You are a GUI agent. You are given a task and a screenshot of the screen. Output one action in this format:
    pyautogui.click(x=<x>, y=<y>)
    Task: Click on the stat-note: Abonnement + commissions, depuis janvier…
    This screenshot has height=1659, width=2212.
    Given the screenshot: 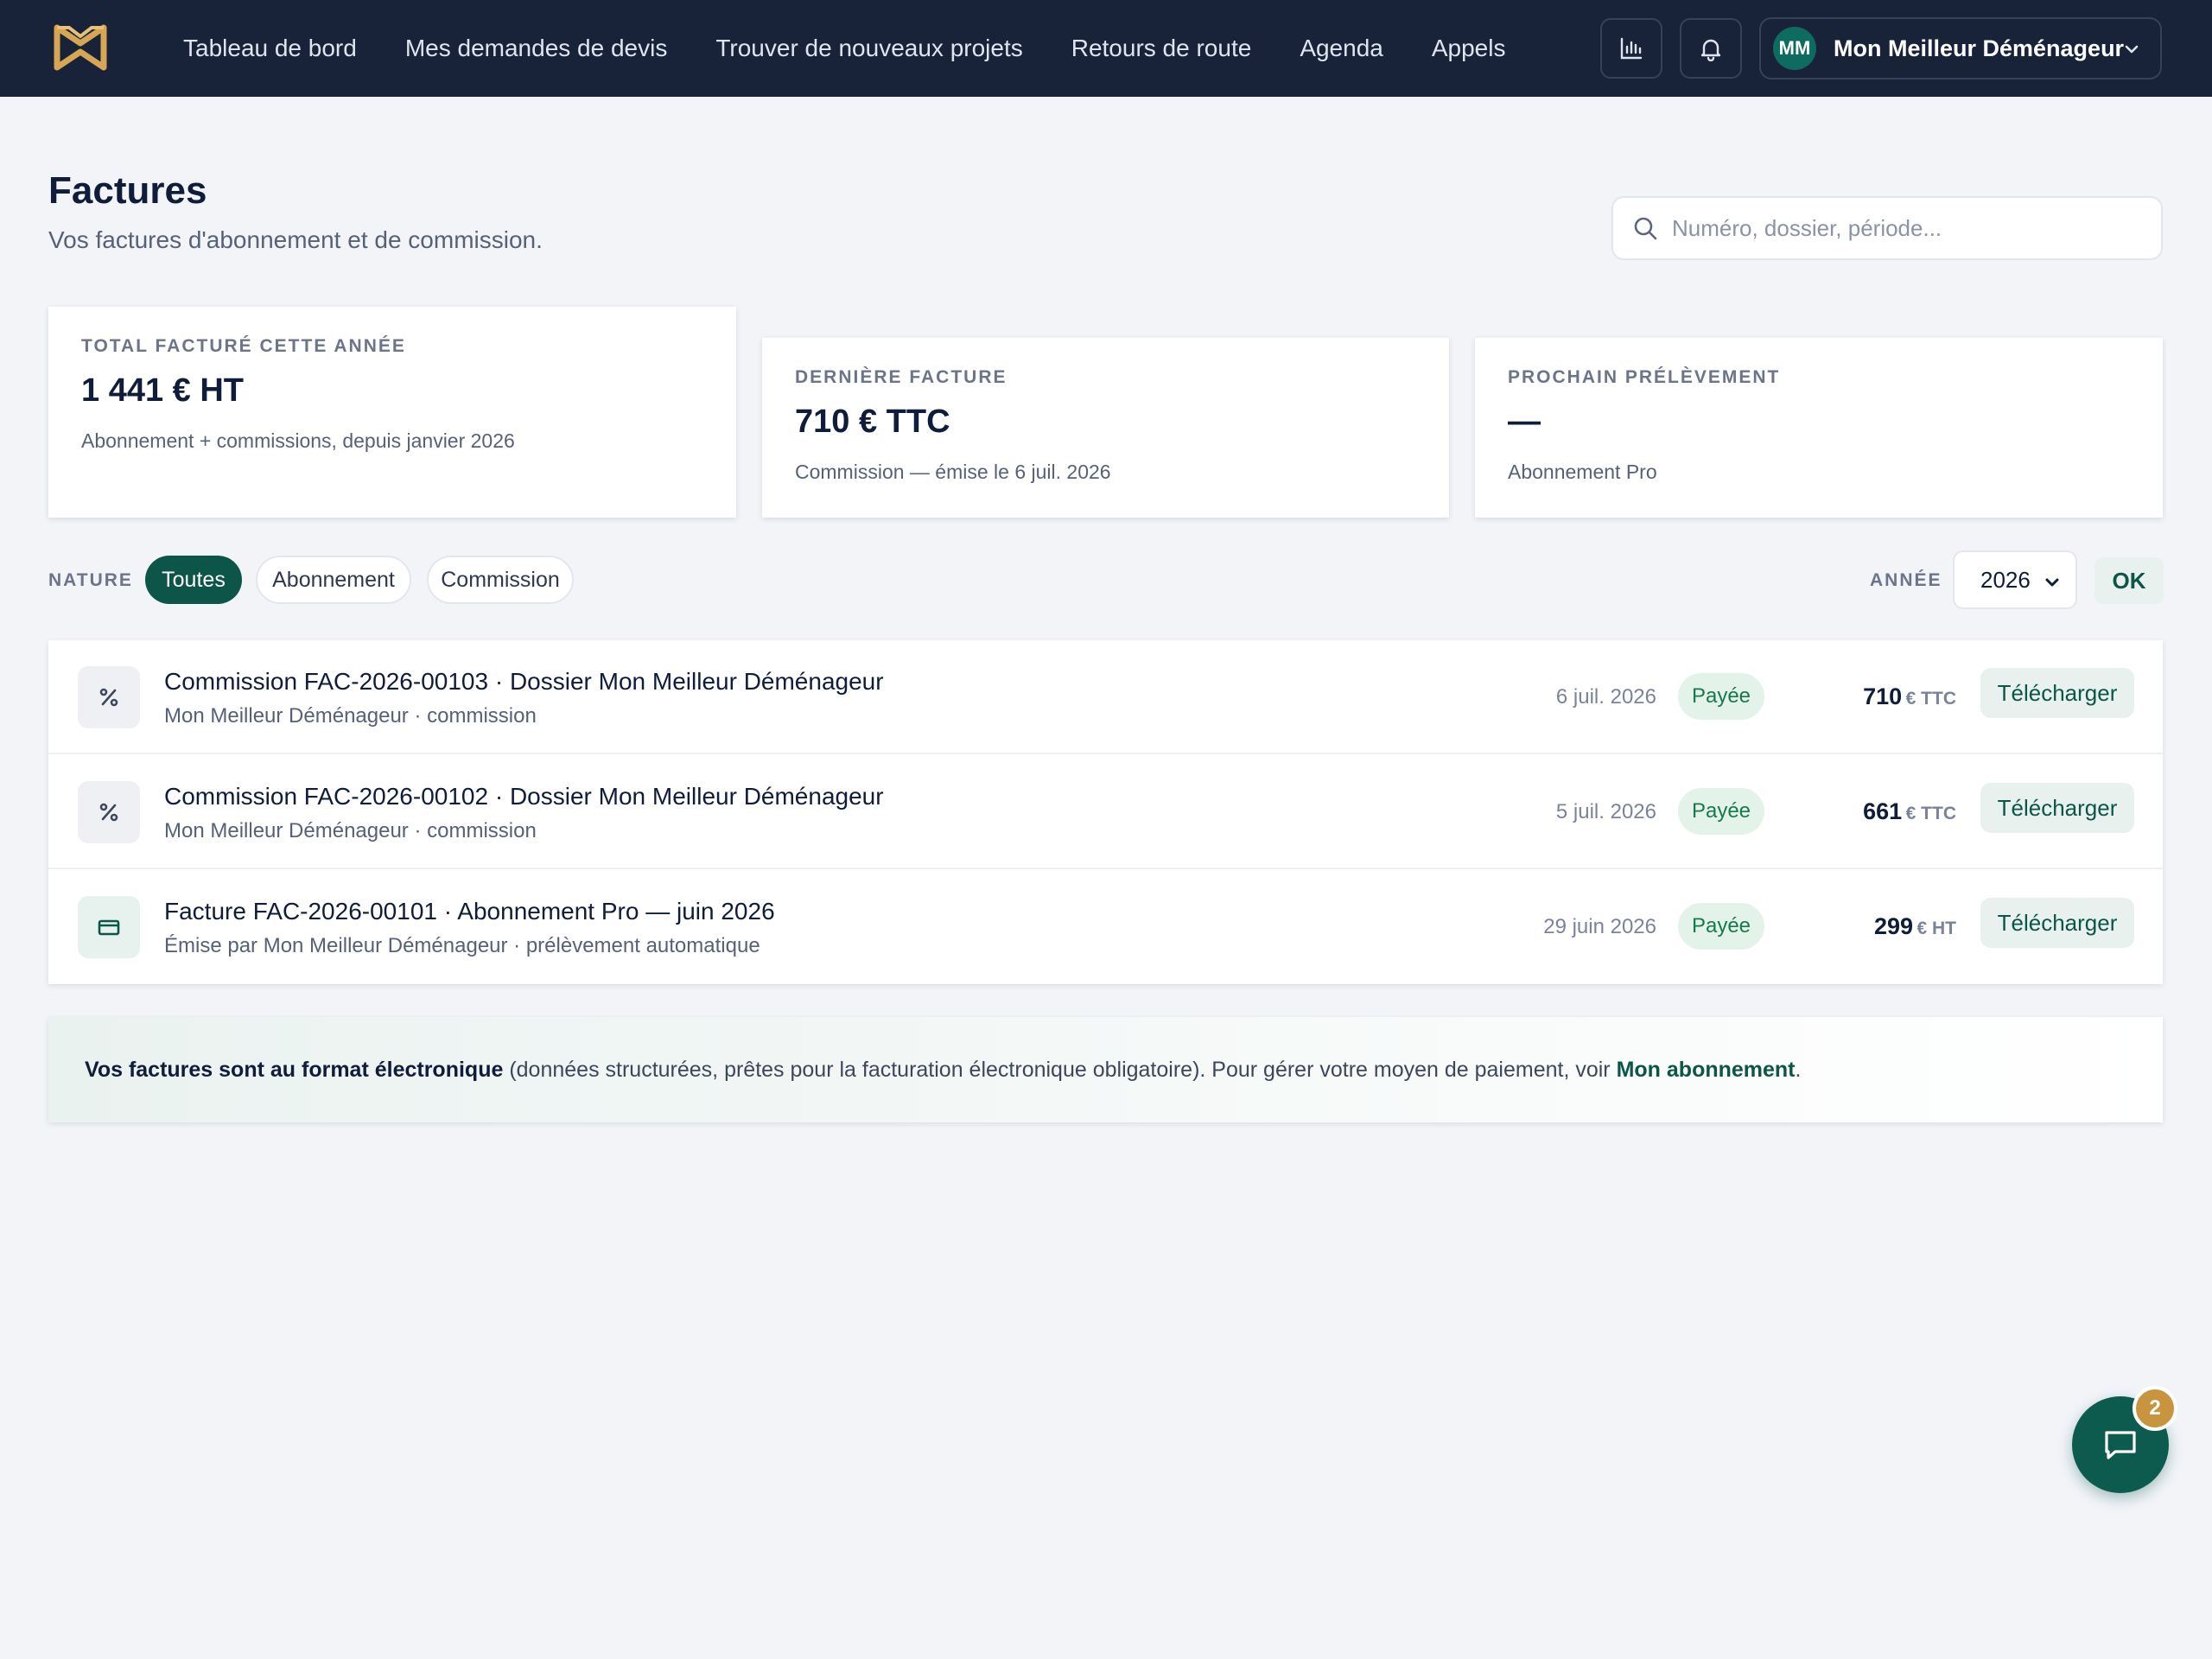 What is the action you would take?
    pyautogui.click(x=298, y=440)
    